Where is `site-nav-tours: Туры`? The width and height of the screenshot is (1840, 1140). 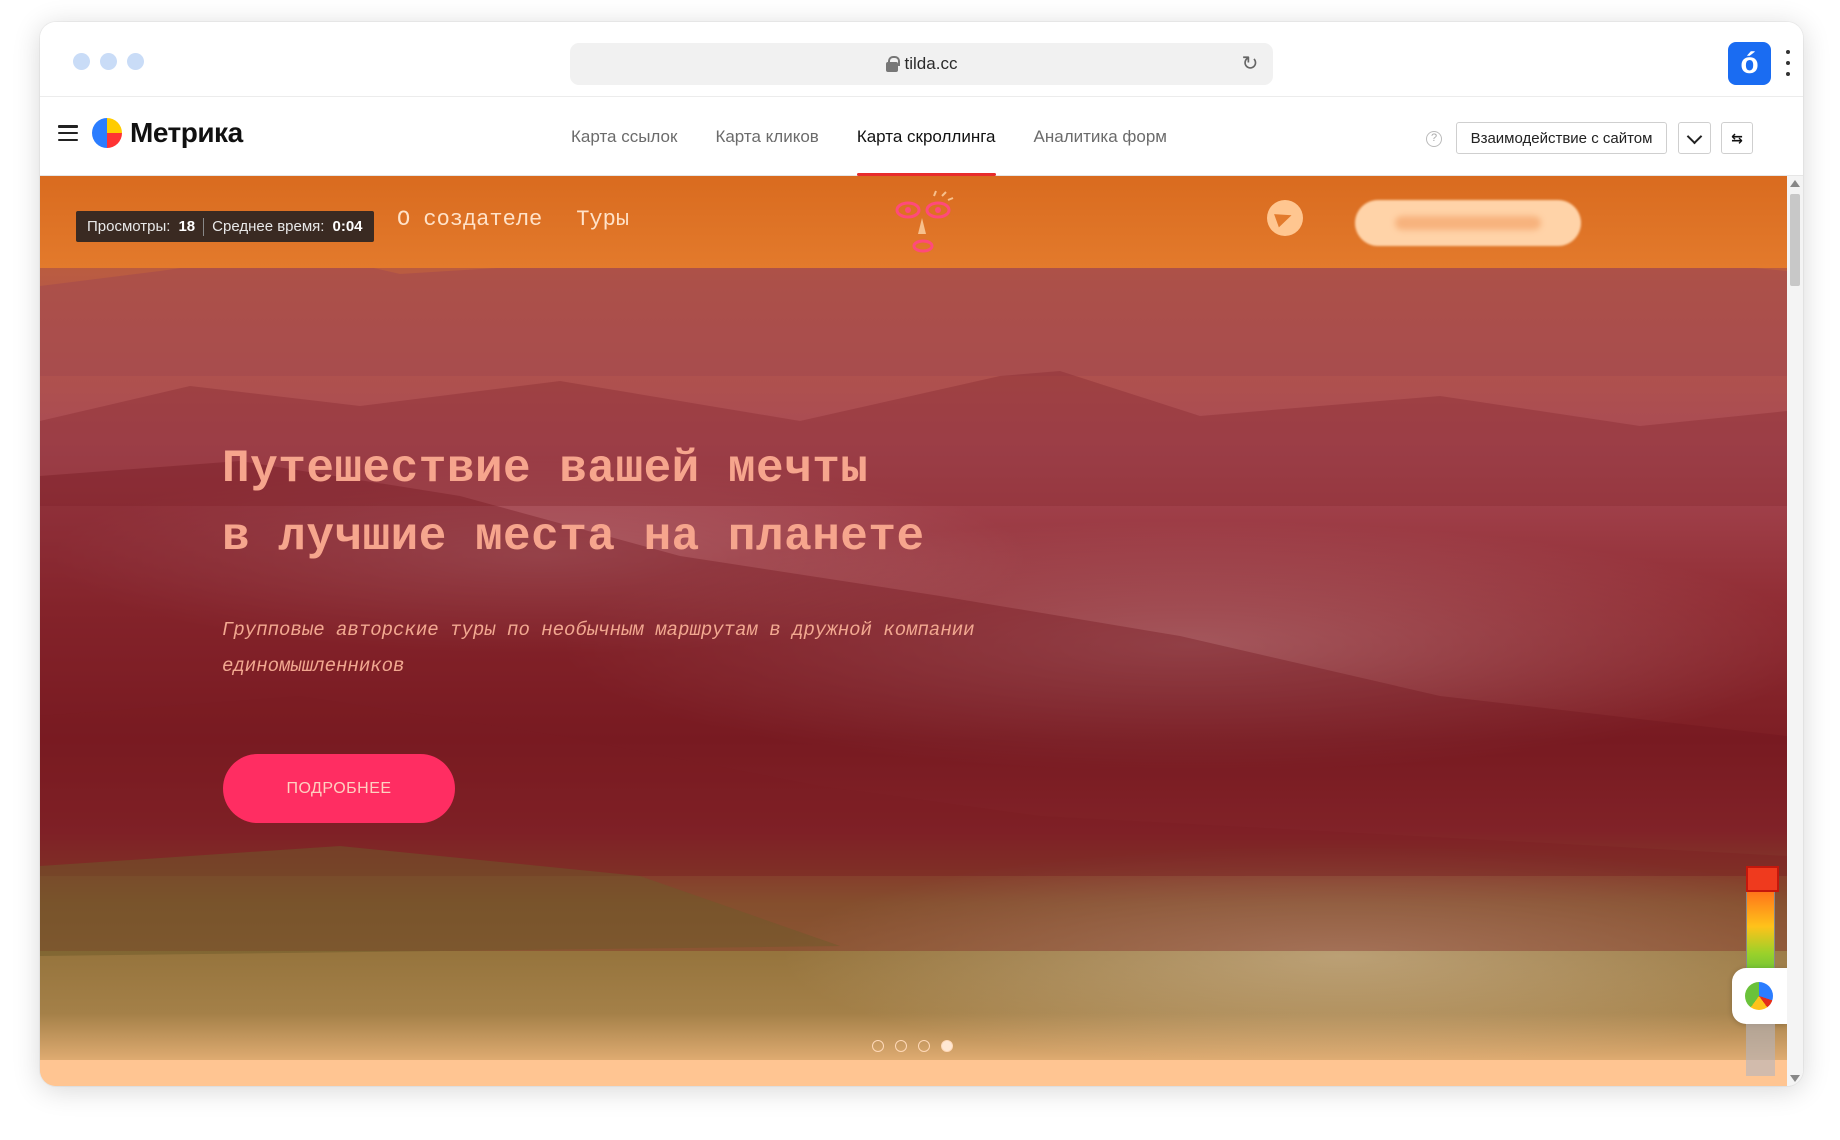 site-nav-tours: Туры is located at coordinates (602, 219).